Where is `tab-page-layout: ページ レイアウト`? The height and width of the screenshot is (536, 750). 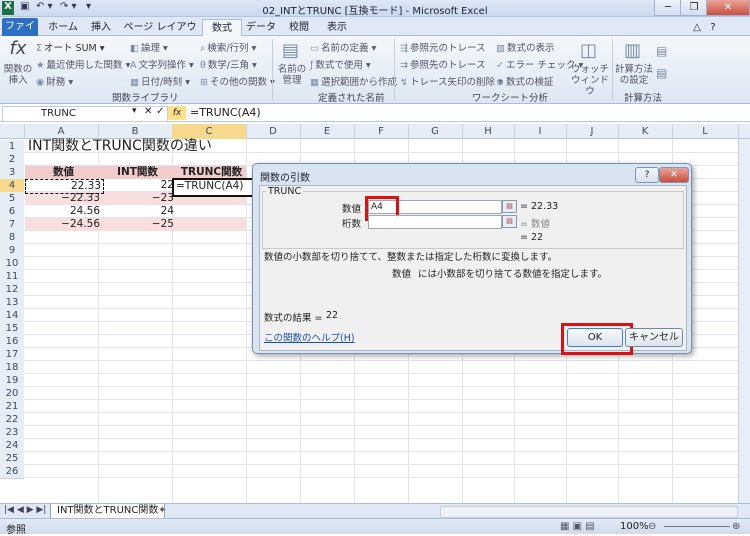 tab-page-layout: ページ レイアウト is located at coordinates (160, 34).